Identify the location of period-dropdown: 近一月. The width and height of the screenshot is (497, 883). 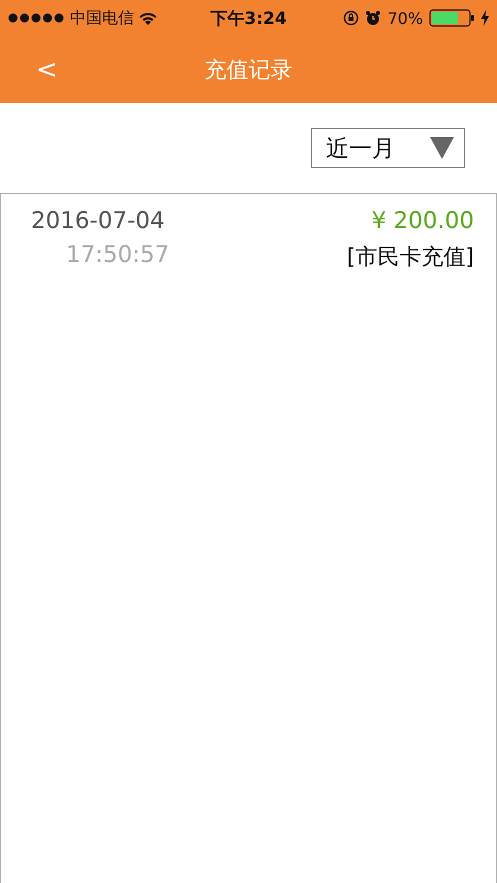
(388, 148).